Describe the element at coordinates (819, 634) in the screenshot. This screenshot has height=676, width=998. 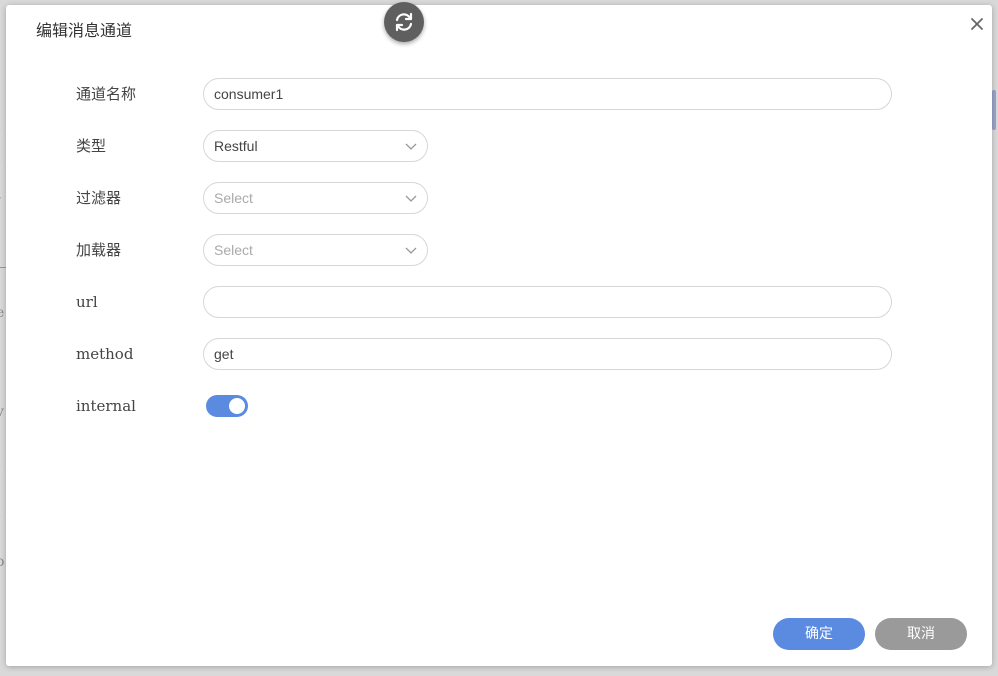
I see `confirm-button: 确定` at that location.